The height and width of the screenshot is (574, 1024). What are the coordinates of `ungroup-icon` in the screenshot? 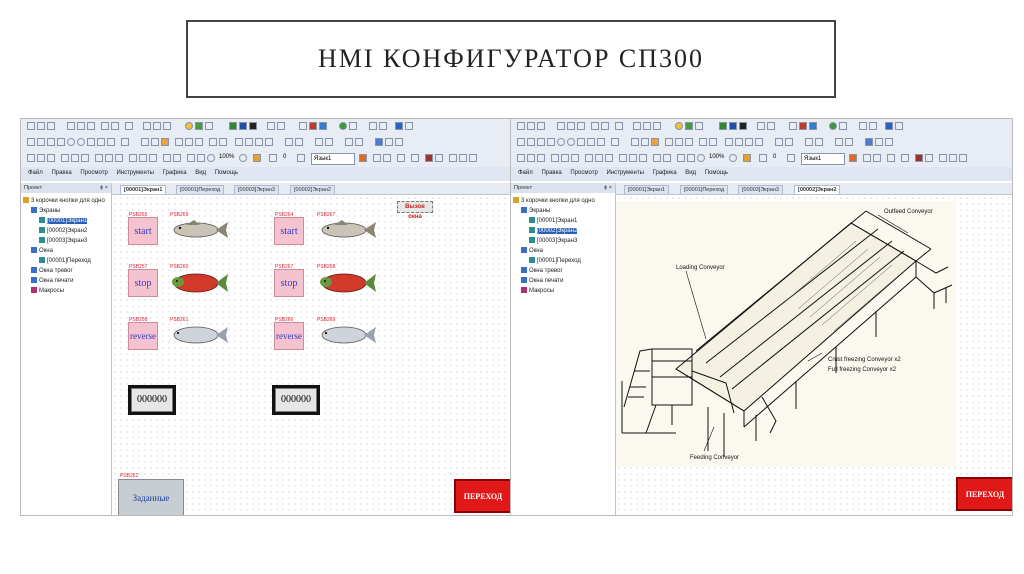 It's located at (153, 158).